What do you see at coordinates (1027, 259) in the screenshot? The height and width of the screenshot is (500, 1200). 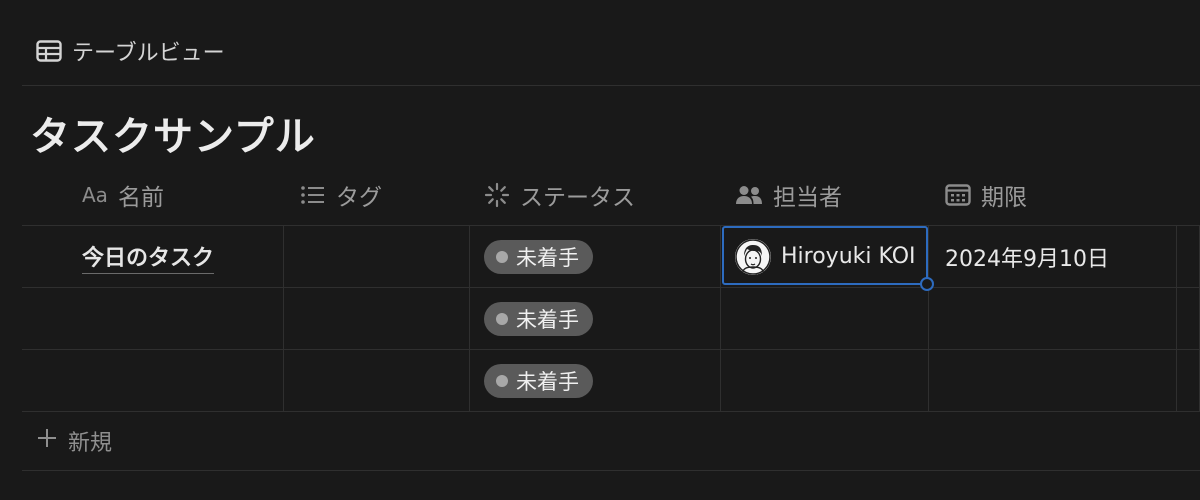 I see `due-date: 2024年9月10日` at bounding box center [1027, 259].